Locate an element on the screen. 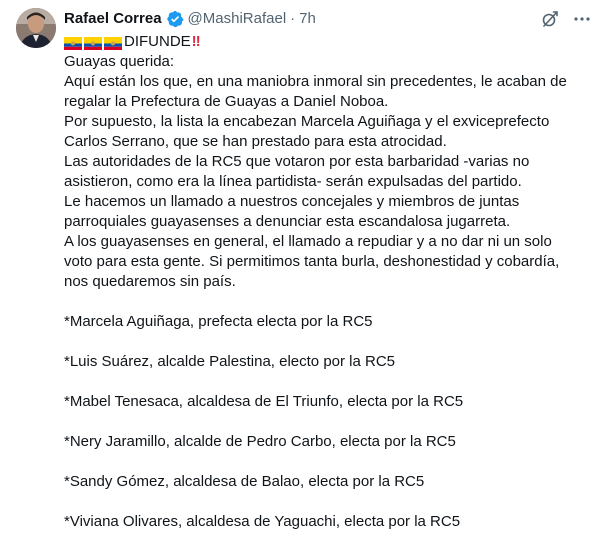 The height and width of the screenshot is (551, 609). verified-badge-icon is located at coordinates (175, 19).